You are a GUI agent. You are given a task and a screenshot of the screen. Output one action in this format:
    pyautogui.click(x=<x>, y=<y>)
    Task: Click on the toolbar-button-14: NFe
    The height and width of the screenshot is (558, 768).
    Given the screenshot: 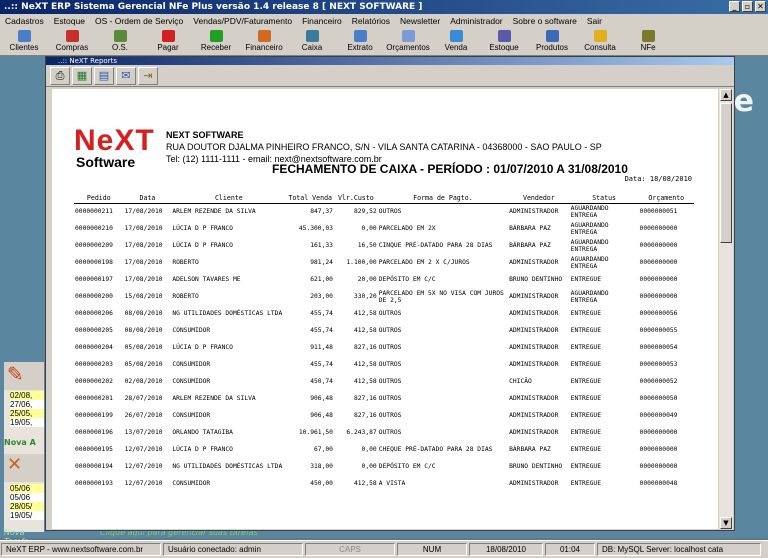 What is the action you would take?
    pyautogui.click(x=648, y=41)
    